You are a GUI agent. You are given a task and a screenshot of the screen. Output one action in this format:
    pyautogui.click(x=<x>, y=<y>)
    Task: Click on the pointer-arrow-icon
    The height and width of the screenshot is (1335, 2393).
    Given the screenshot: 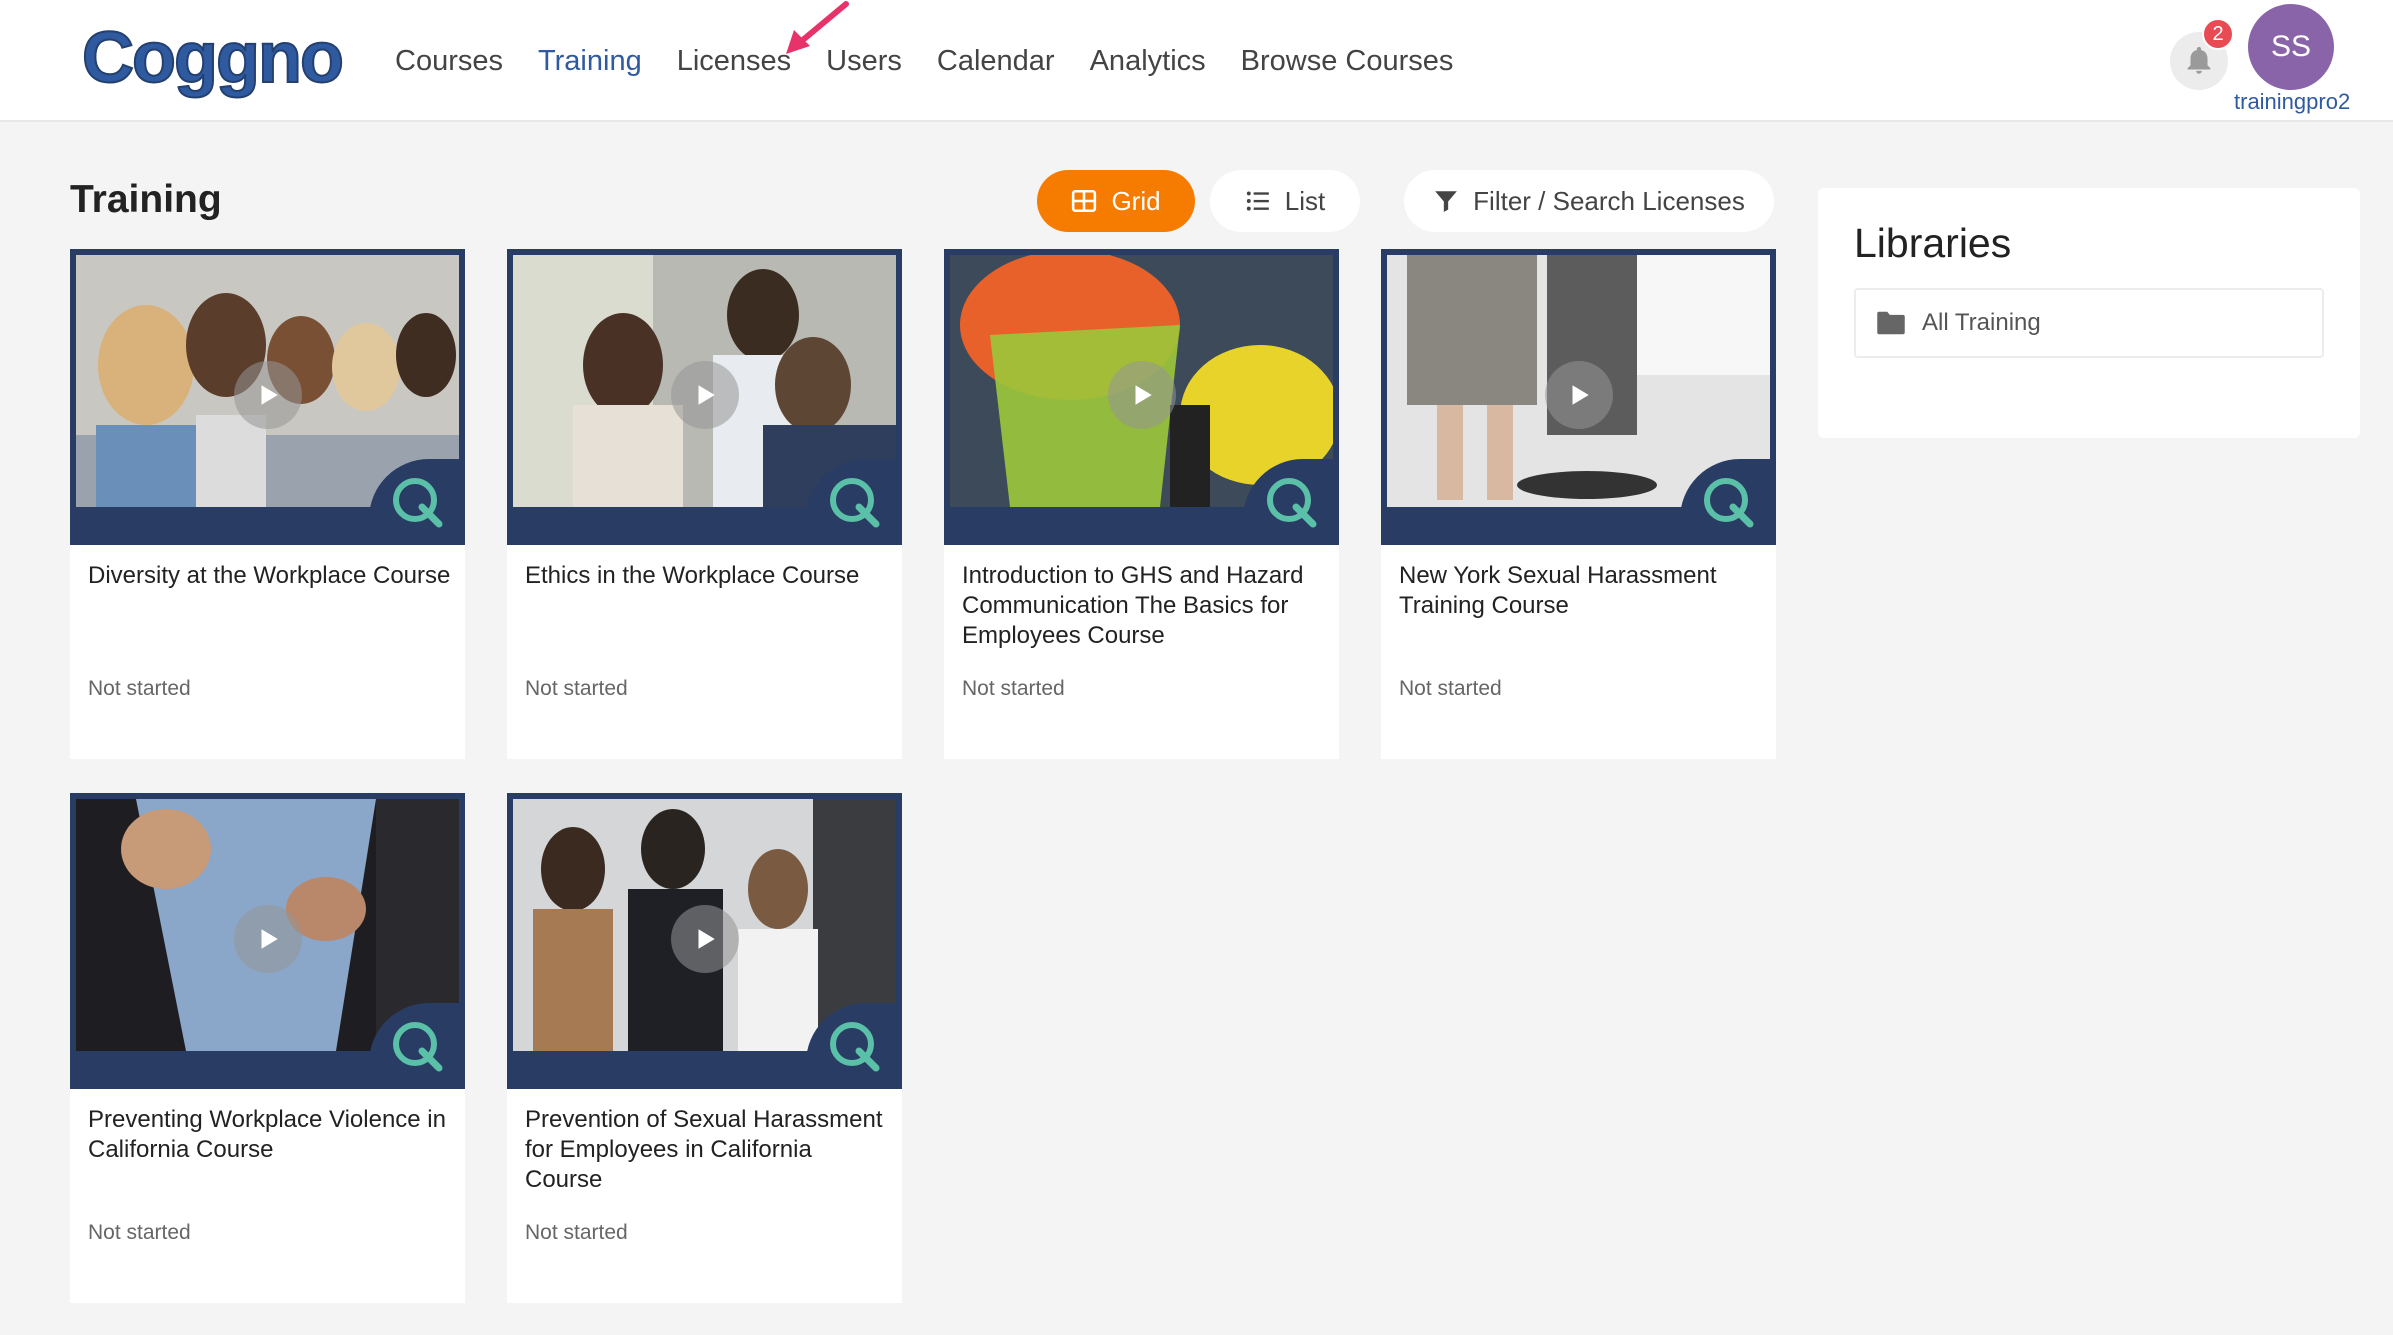 What is the action you would take?
    pyautogui.click(x=817, y=27)
    